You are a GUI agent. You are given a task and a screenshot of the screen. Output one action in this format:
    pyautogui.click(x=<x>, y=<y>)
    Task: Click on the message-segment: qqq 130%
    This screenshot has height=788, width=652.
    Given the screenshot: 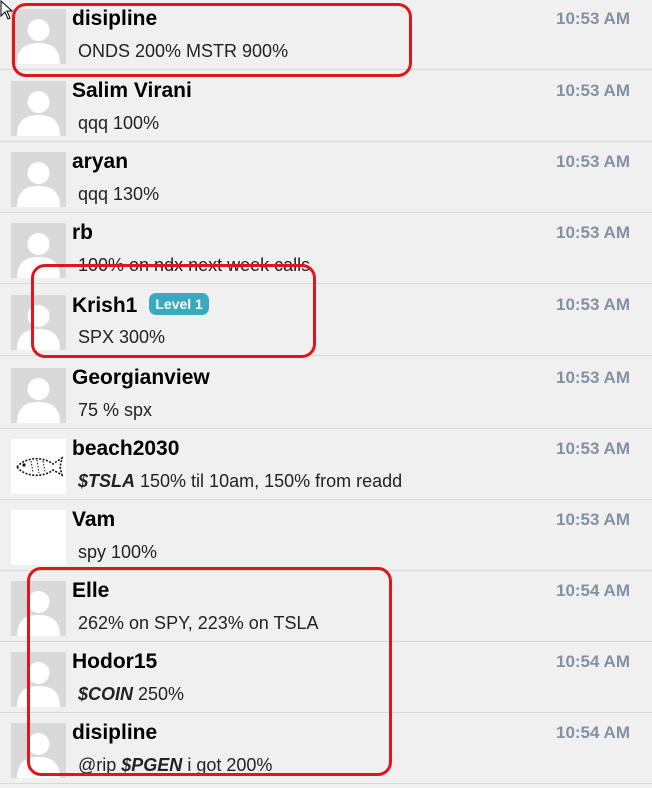 What is the action you would take?
    pyautogui.click(x=119, y=194)
    